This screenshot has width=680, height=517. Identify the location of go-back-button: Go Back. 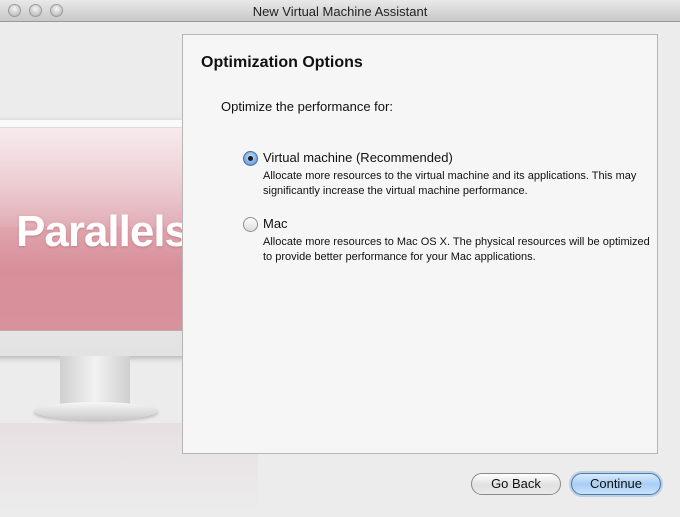
(516, 484).